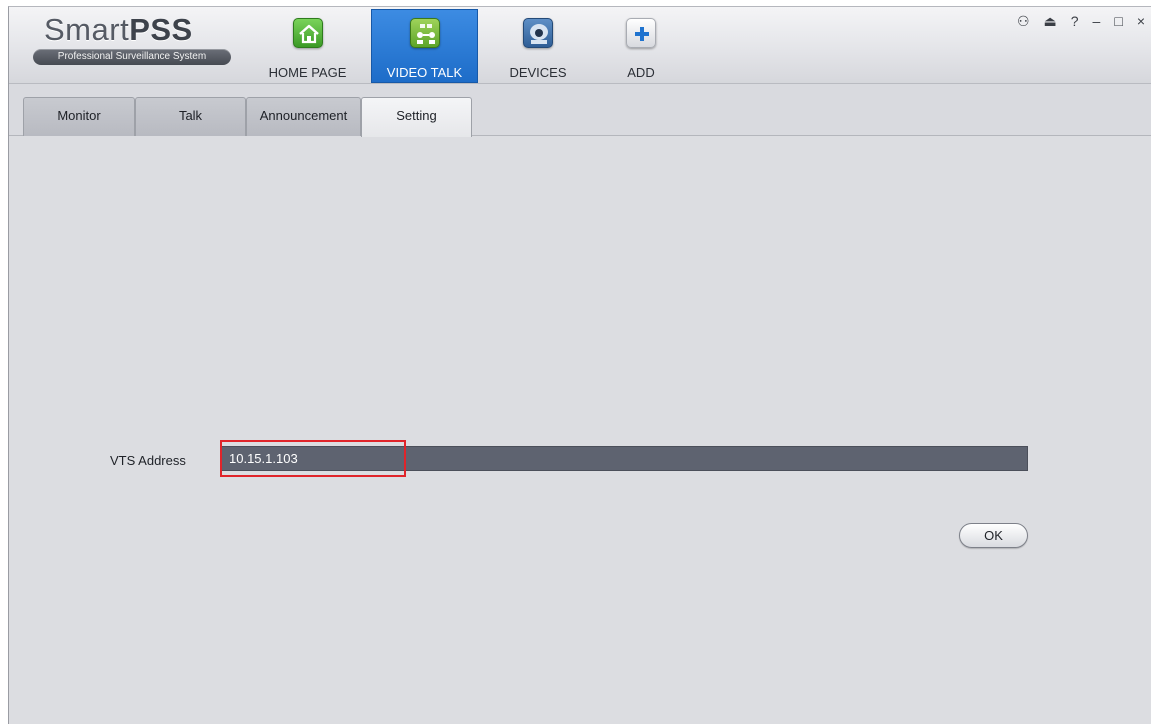 The height and width of the screenshot is (724, 1151). Describe the element at coordinates (641, 33) in the screenshot. I see `add-icon` at that location.